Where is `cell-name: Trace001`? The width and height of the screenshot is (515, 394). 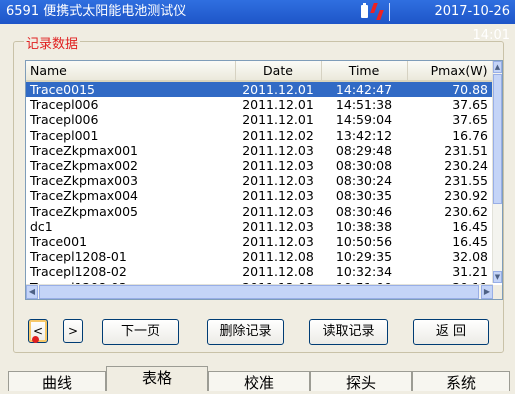 cell-name: Trace001 is located at coordinates (59, 241).